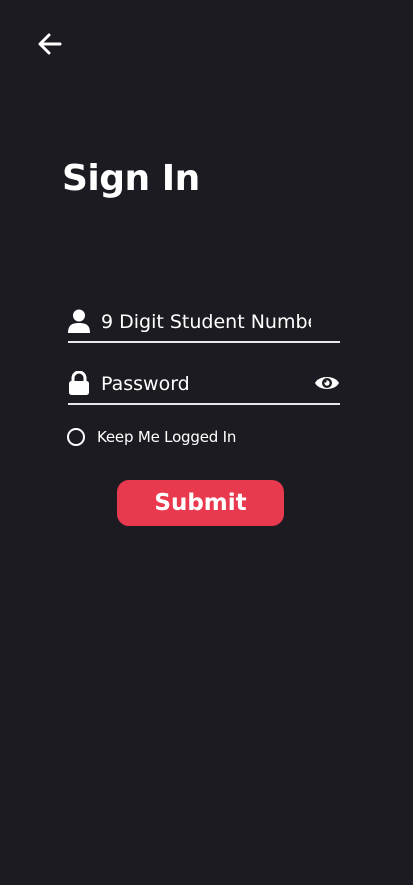 This screenshot has height=885, width=413. I want to click on show-password-toggle, so click(327, 383).